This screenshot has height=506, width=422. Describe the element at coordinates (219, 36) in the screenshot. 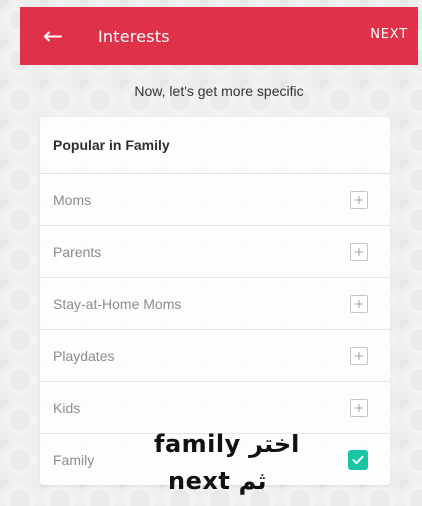

I see `app-bar: ← Interests NEXT` at that location.